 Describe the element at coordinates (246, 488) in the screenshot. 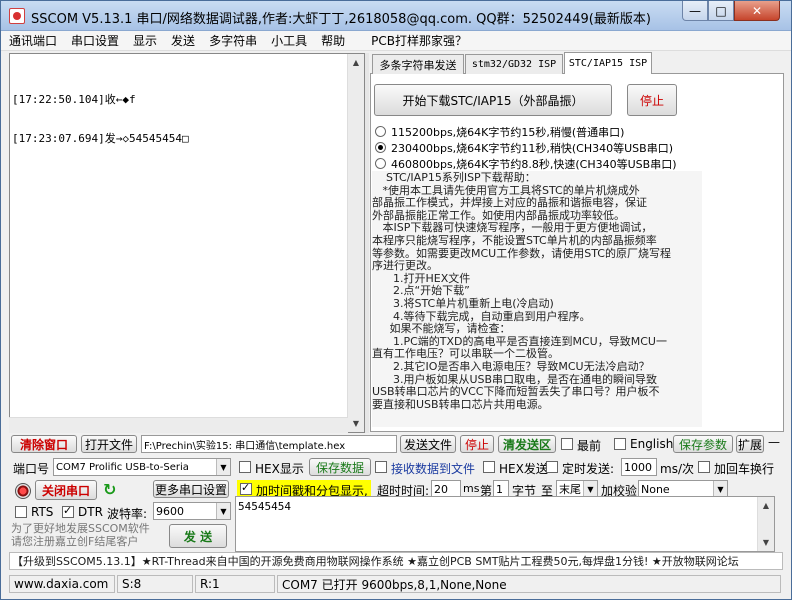

I see `timestamp-checkbox` at that location.